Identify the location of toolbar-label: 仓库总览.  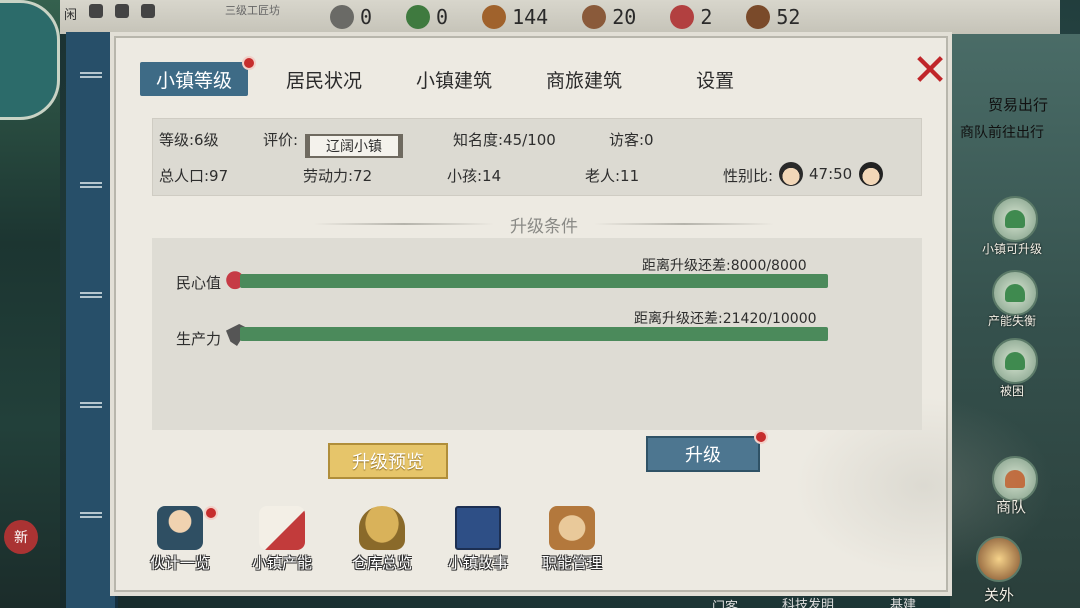
(381, 563).